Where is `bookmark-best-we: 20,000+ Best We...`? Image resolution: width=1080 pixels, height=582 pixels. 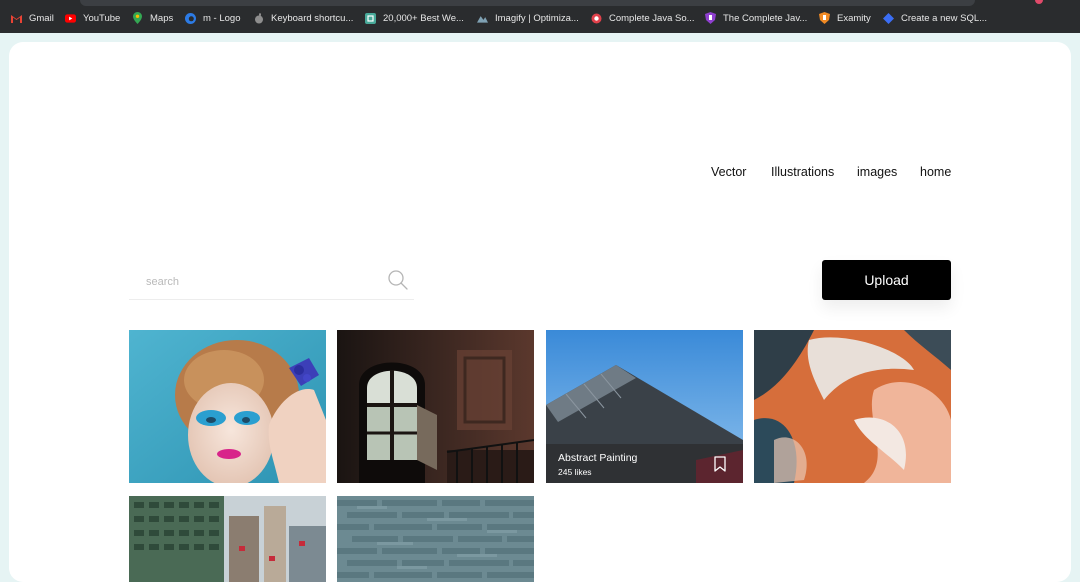 bookmark-best-we: 20,000+ Best We... is located at coordinates (414, 18).